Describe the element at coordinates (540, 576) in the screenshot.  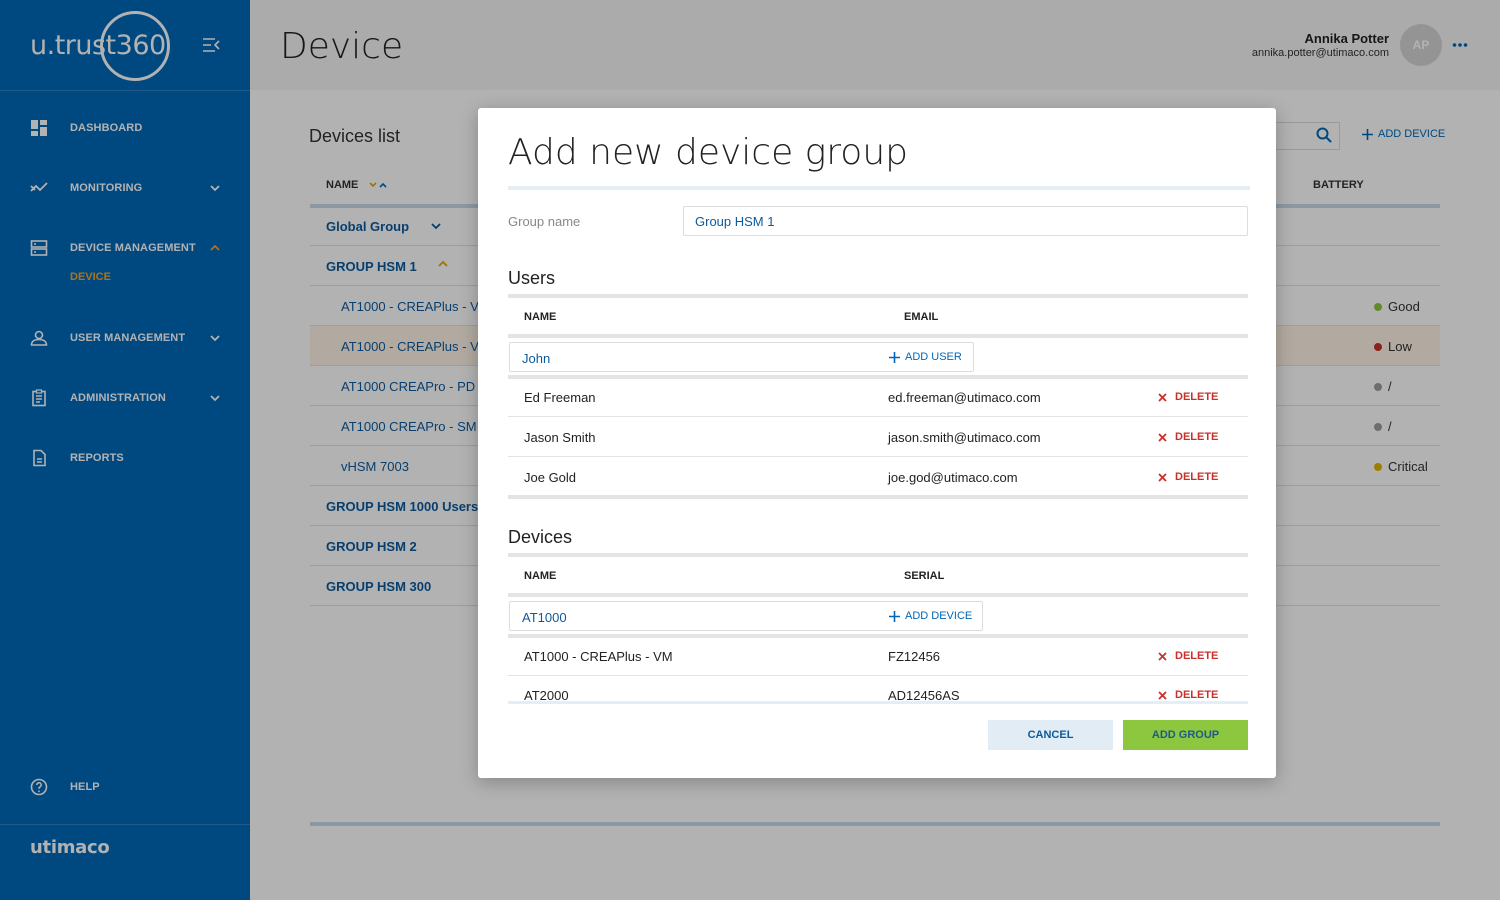
I see `devices-col-name: NAME` at that location.